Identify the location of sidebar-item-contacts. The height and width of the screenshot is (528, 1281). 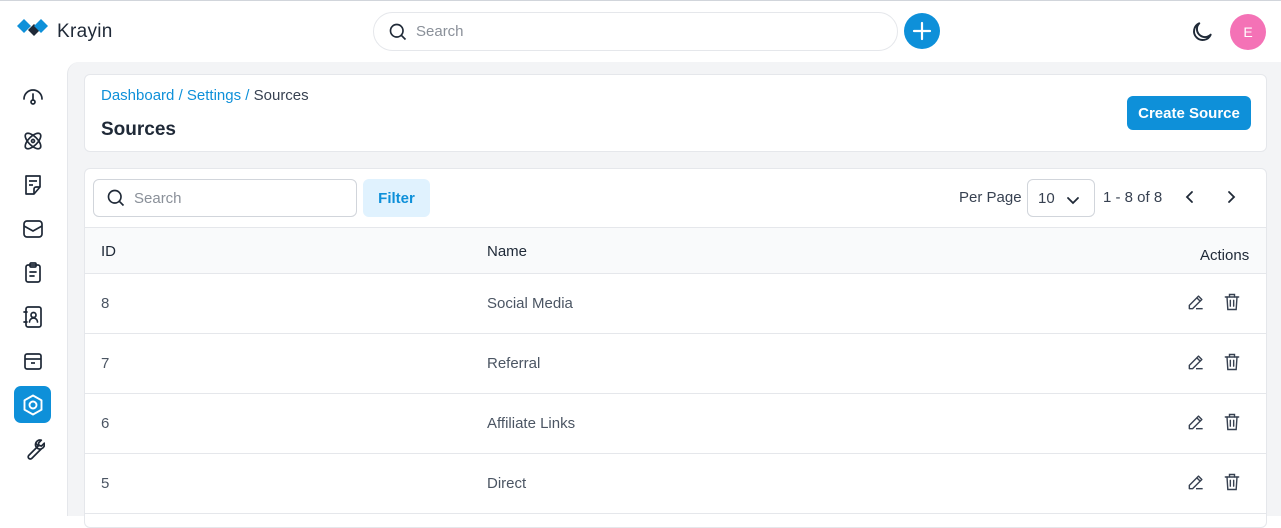
(32, 316).